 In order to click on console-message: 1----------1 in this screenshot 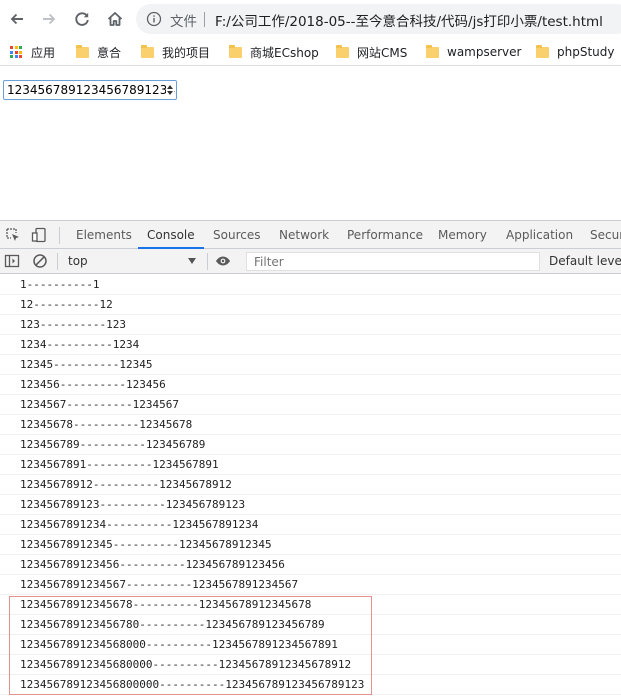, I will do `click(310, 285)`.